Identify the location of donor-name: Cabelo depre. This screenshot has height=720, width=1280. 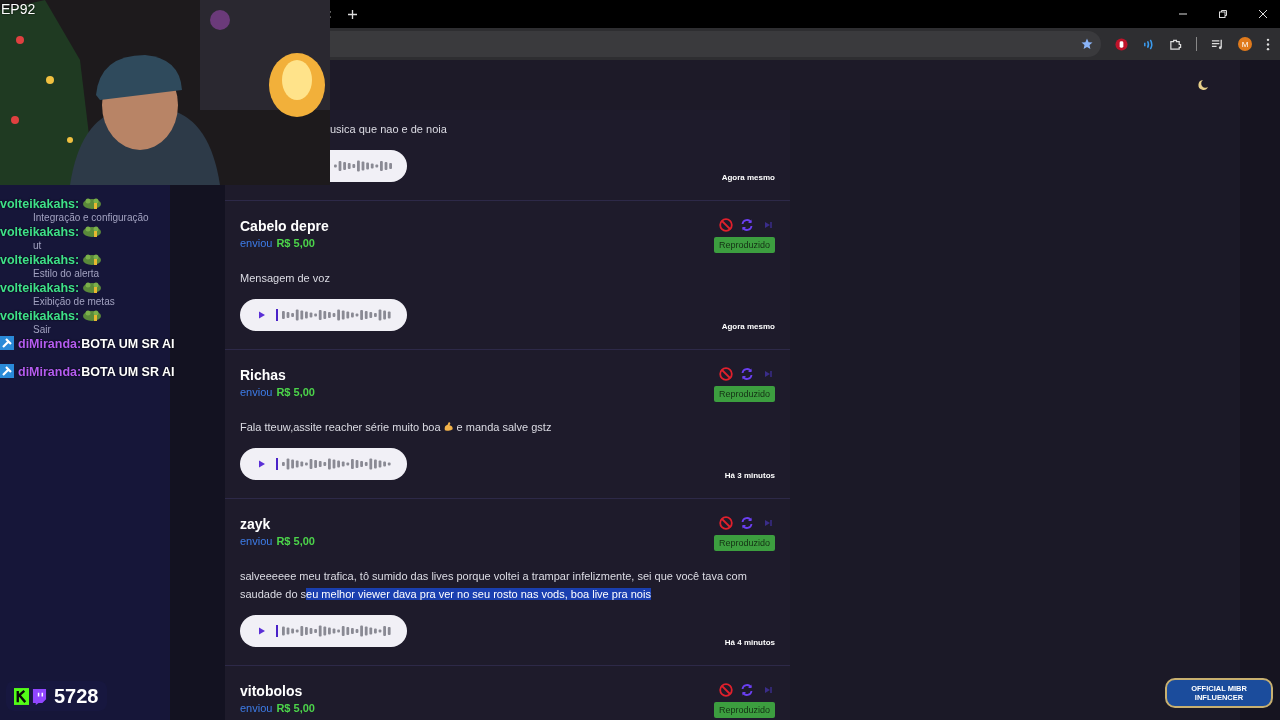
(284, 226).